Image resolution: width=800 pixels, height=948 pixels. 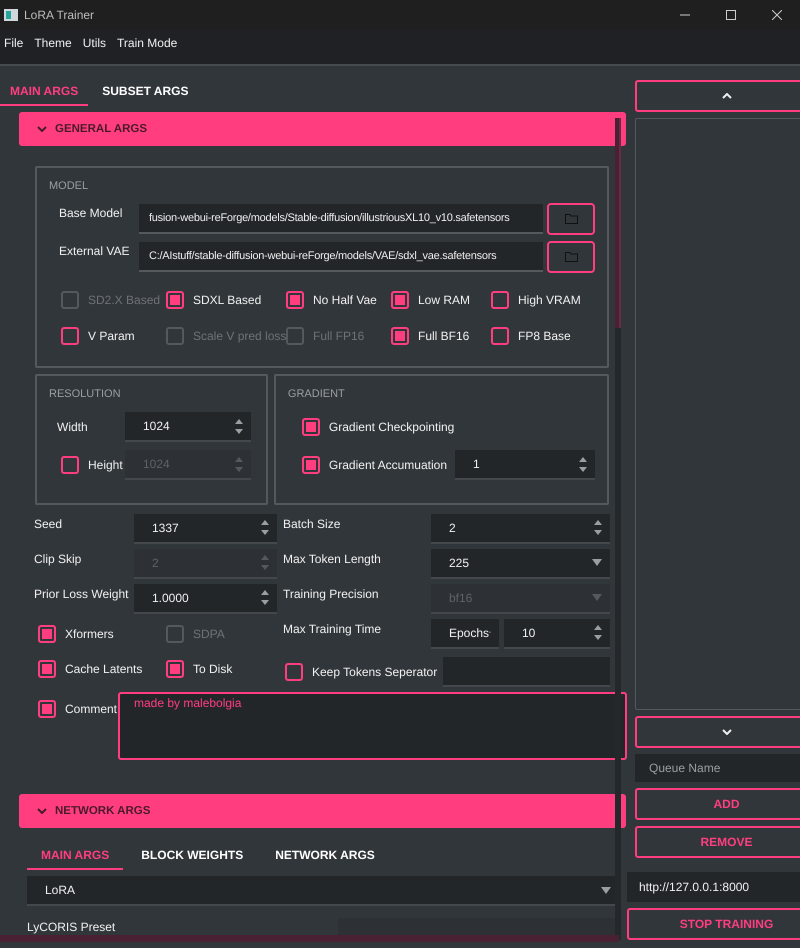 I want to click on checkbox-label: To Disk, so click(x=212, y=669).